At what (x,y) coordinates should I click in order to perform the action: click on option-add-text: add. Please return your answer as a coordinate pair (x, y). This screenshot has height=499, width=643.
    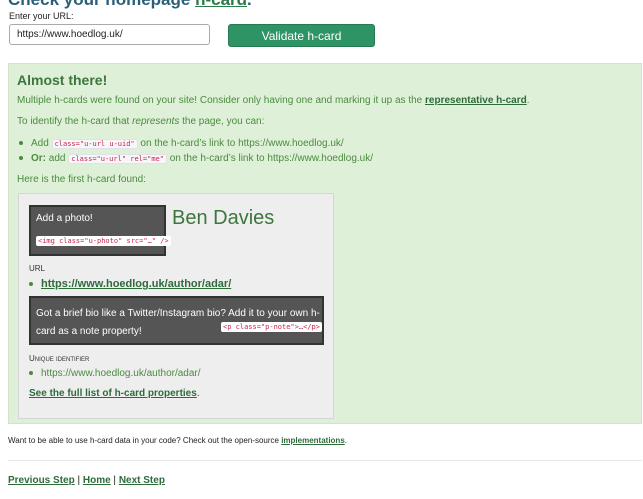
    Looking at the image, I should click on (56, 158).